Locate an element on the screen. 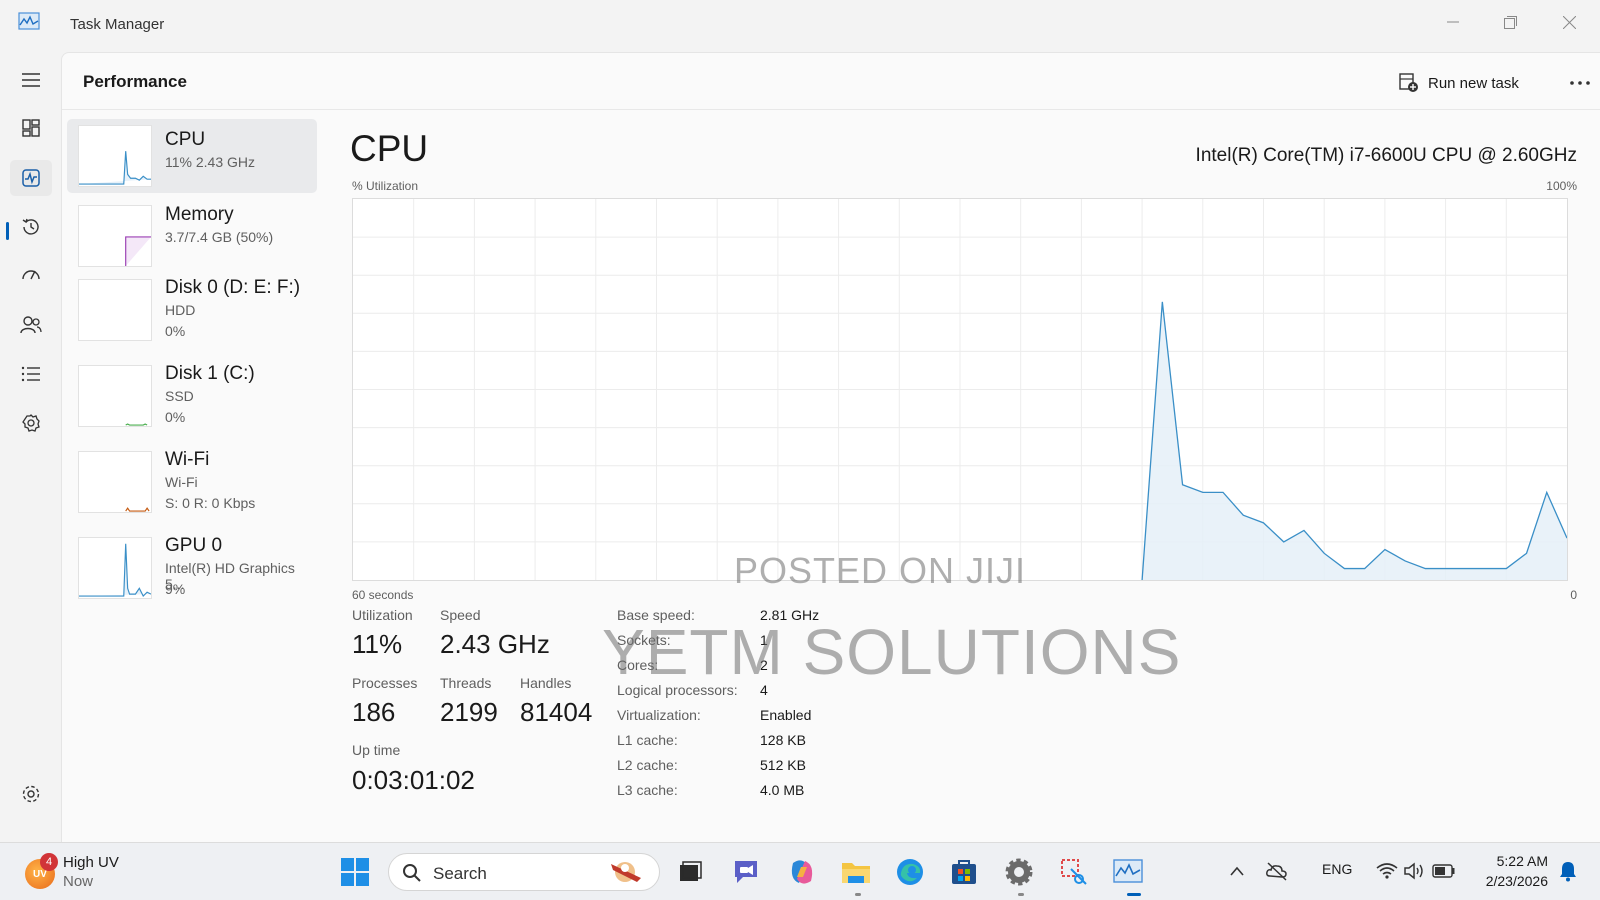 Image resolution: width=1600 pixels, height=900 pixels. resource-name: Disk 1 (C:) is located at coordinates (210, 373).